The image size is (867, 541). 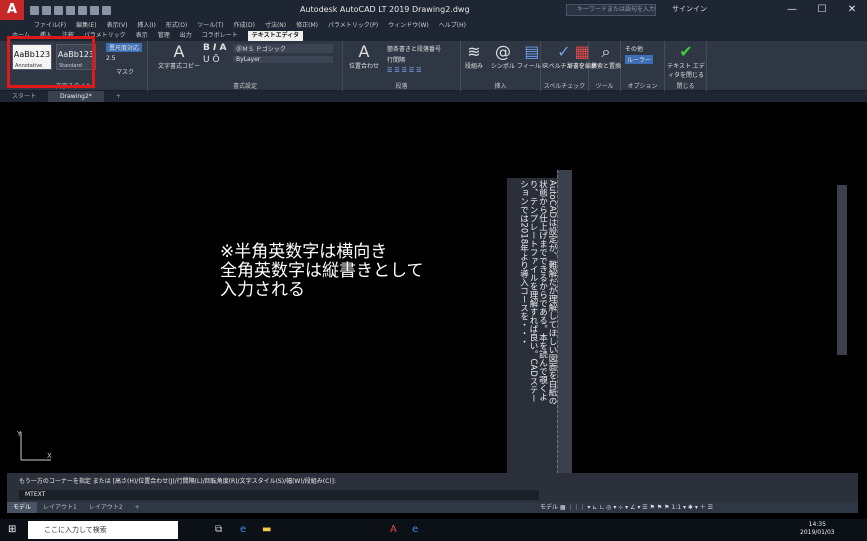 What do you see at coordinates (244, 86) in the screenshot?
I see `format-group-label: 書式設定` at bounding box center [244, 86].